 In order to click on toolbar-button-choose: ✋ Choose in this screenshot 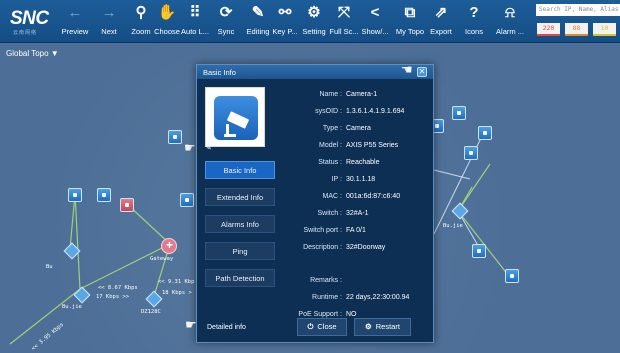, I will do `click(167, 22)`.